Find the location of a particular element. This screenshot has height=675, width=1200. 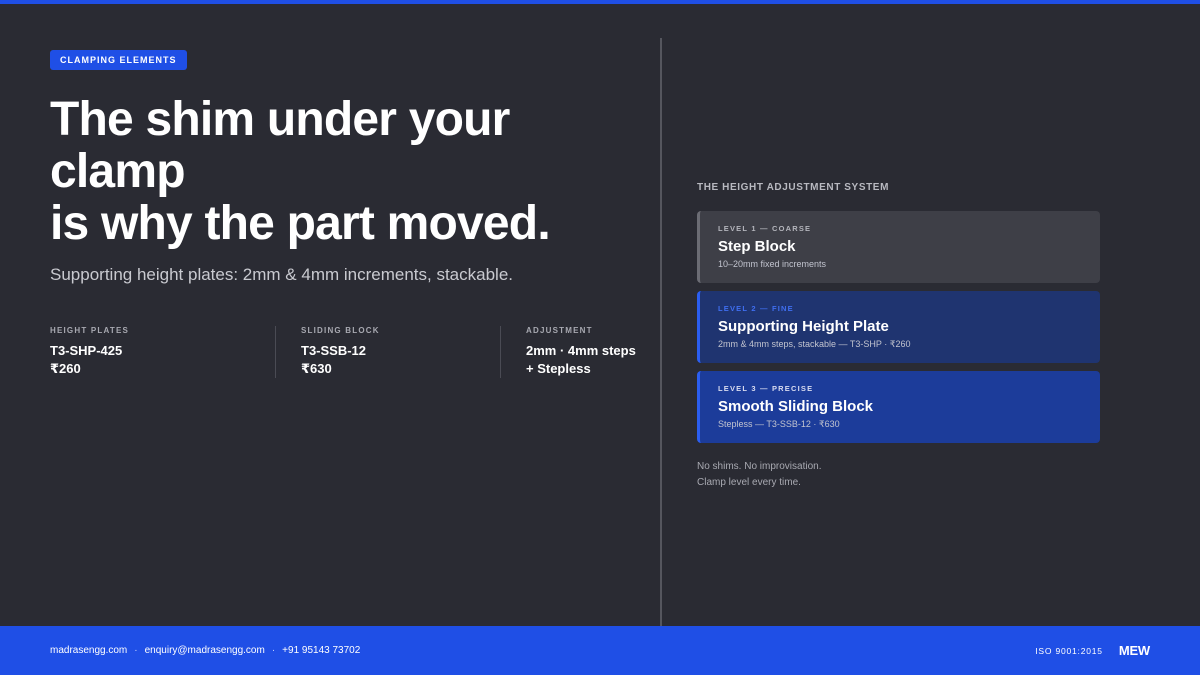

level-tag: LEVEL 1 — COARSE is located at coordinates (765, 228).